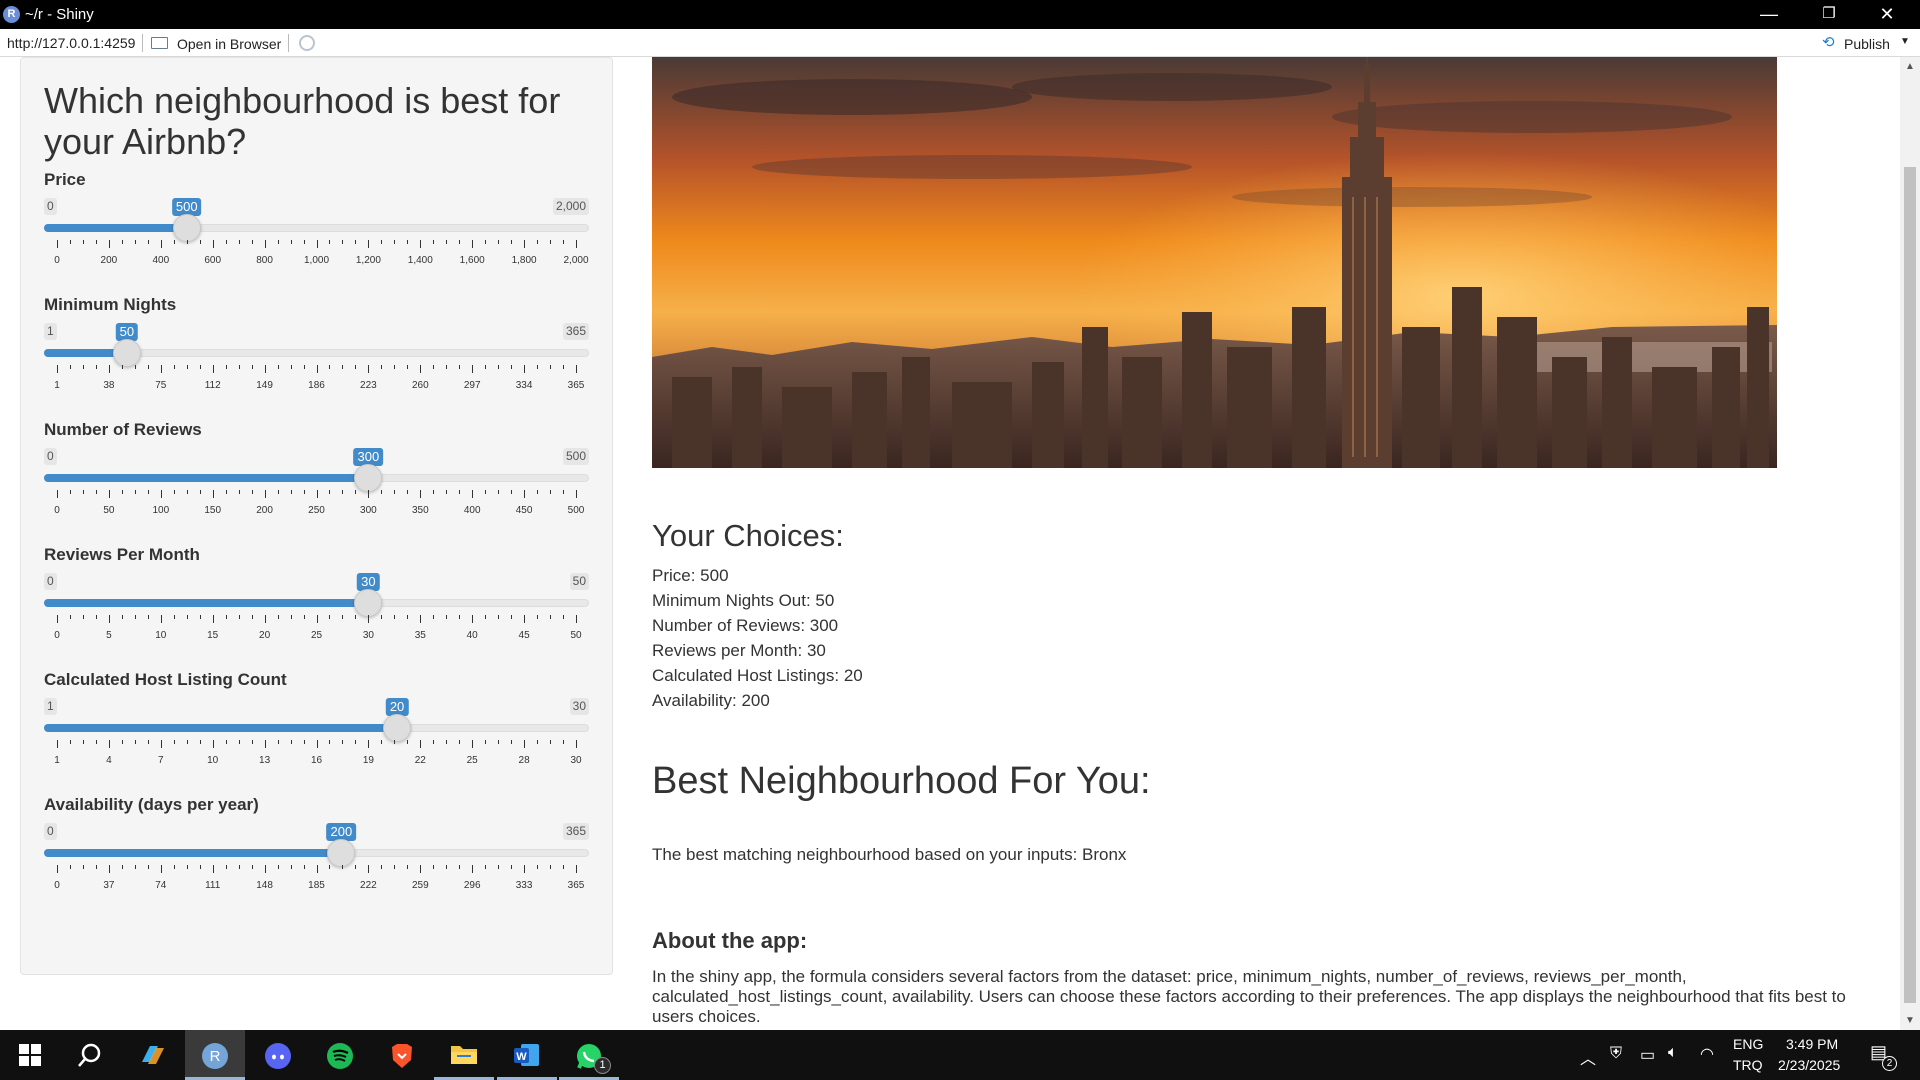 This screenshot has height=1080, width=1920. I want to click on security-icon: ⛨, so click(1616, 1054).